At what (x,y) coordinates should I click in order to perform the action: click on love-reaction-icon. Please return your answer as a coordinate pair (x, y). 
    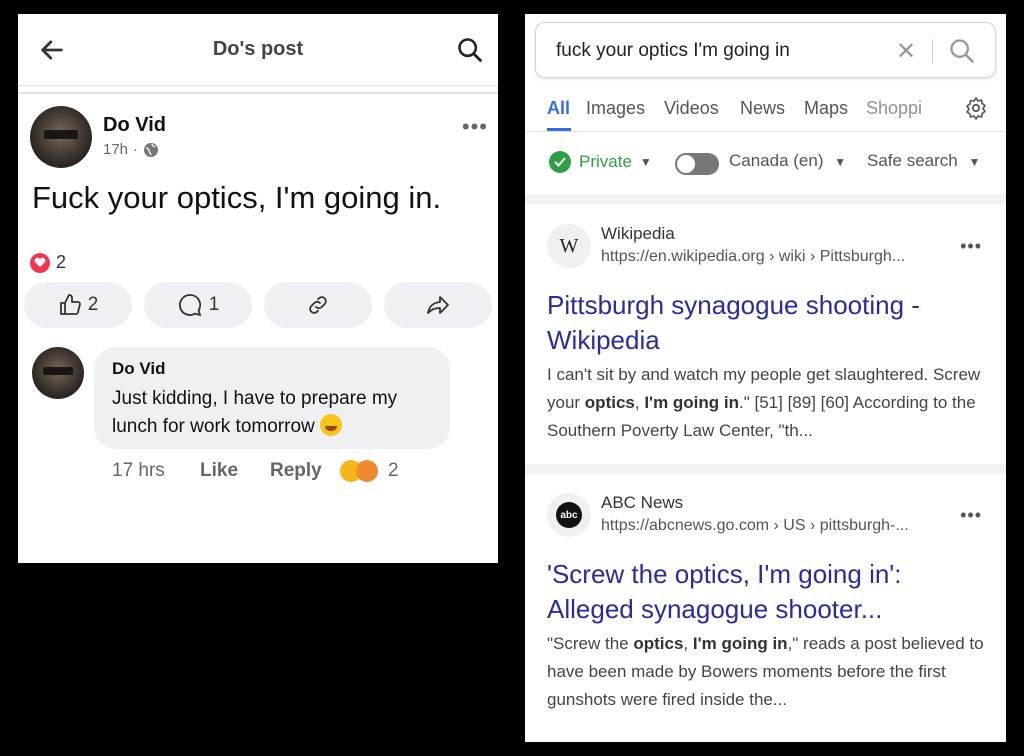
    Looking at the image, I should click on (40, 262).